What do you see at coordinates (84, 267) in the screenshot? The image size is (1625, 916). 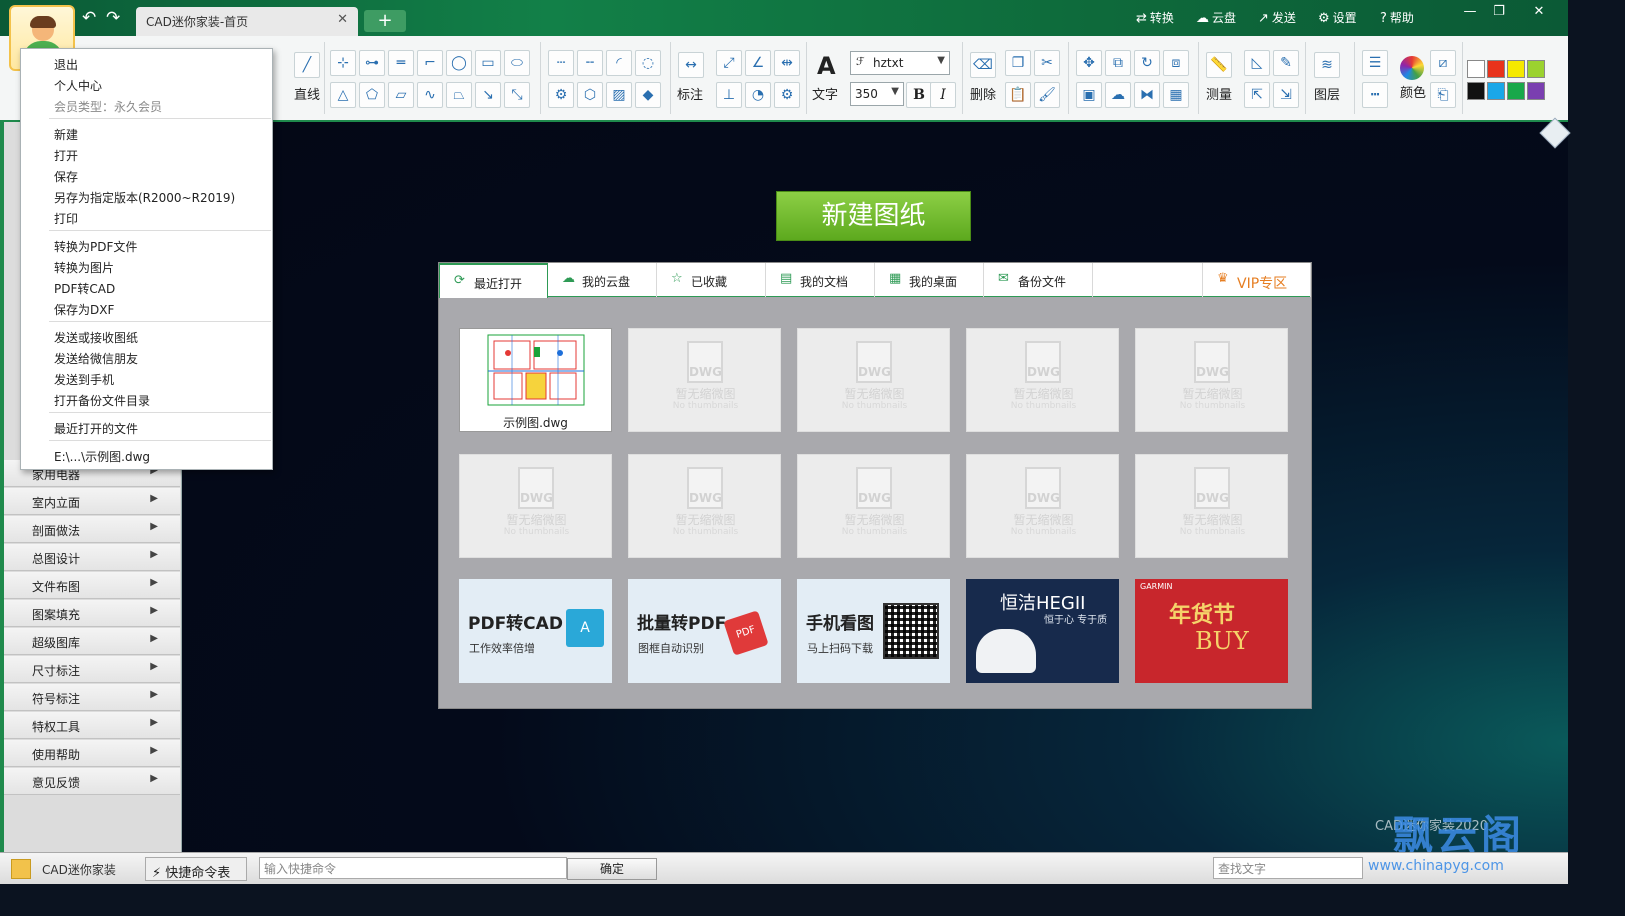 I see `user-menu-item: 转换为图片` at bounding box center [84, 267].